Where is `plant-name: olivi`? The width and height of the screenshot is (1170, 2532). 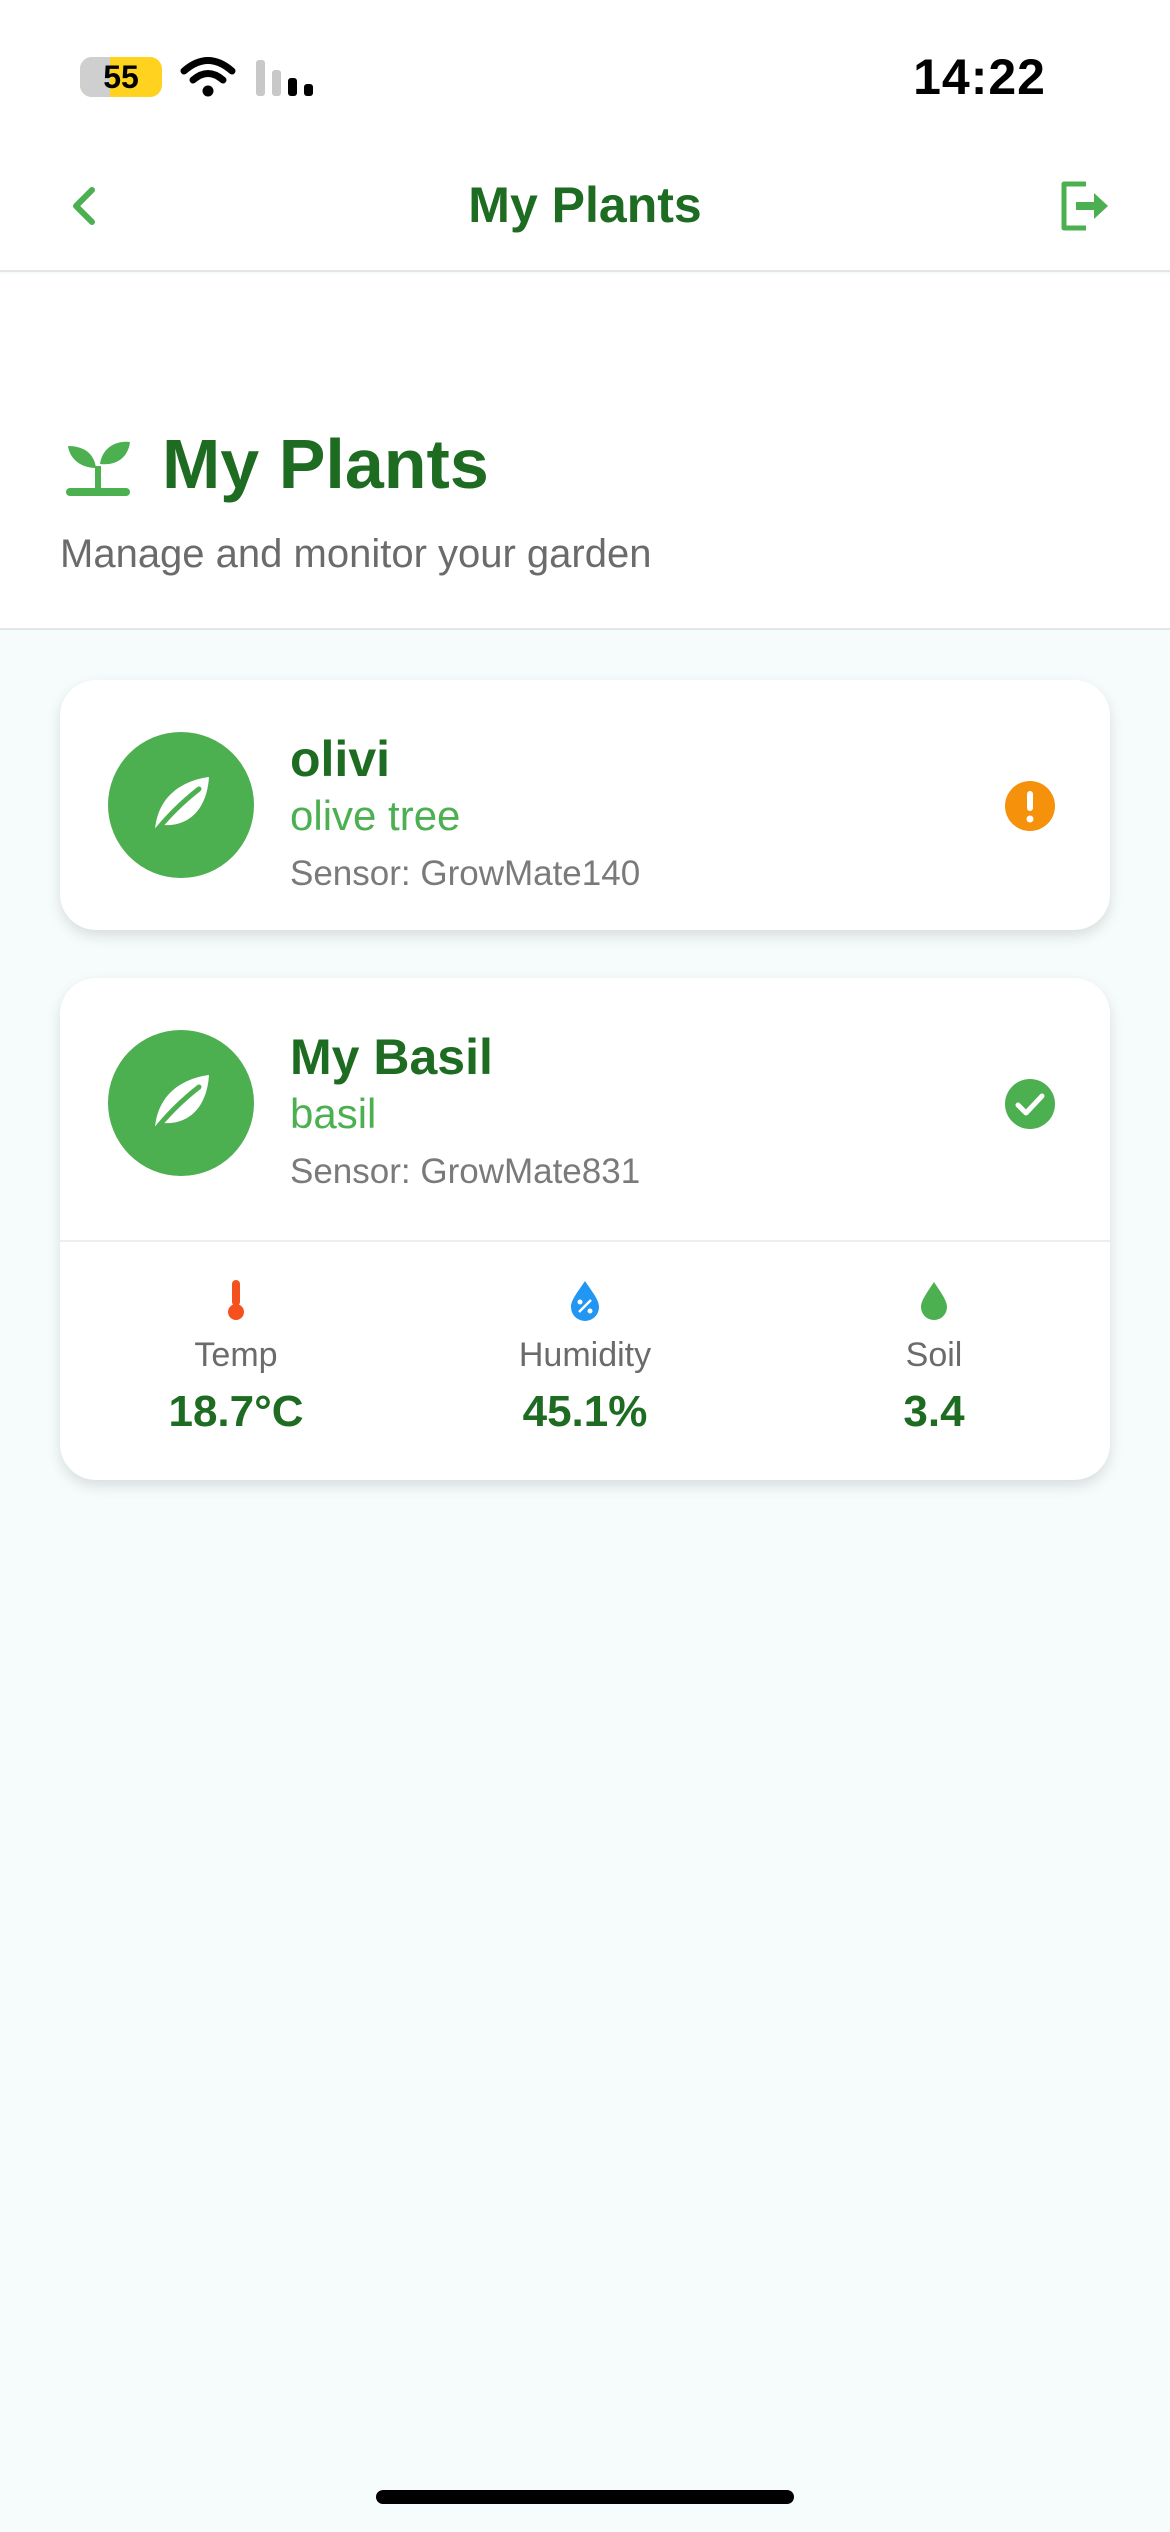 plant-name: olivi is located at coordinates (340, 759).